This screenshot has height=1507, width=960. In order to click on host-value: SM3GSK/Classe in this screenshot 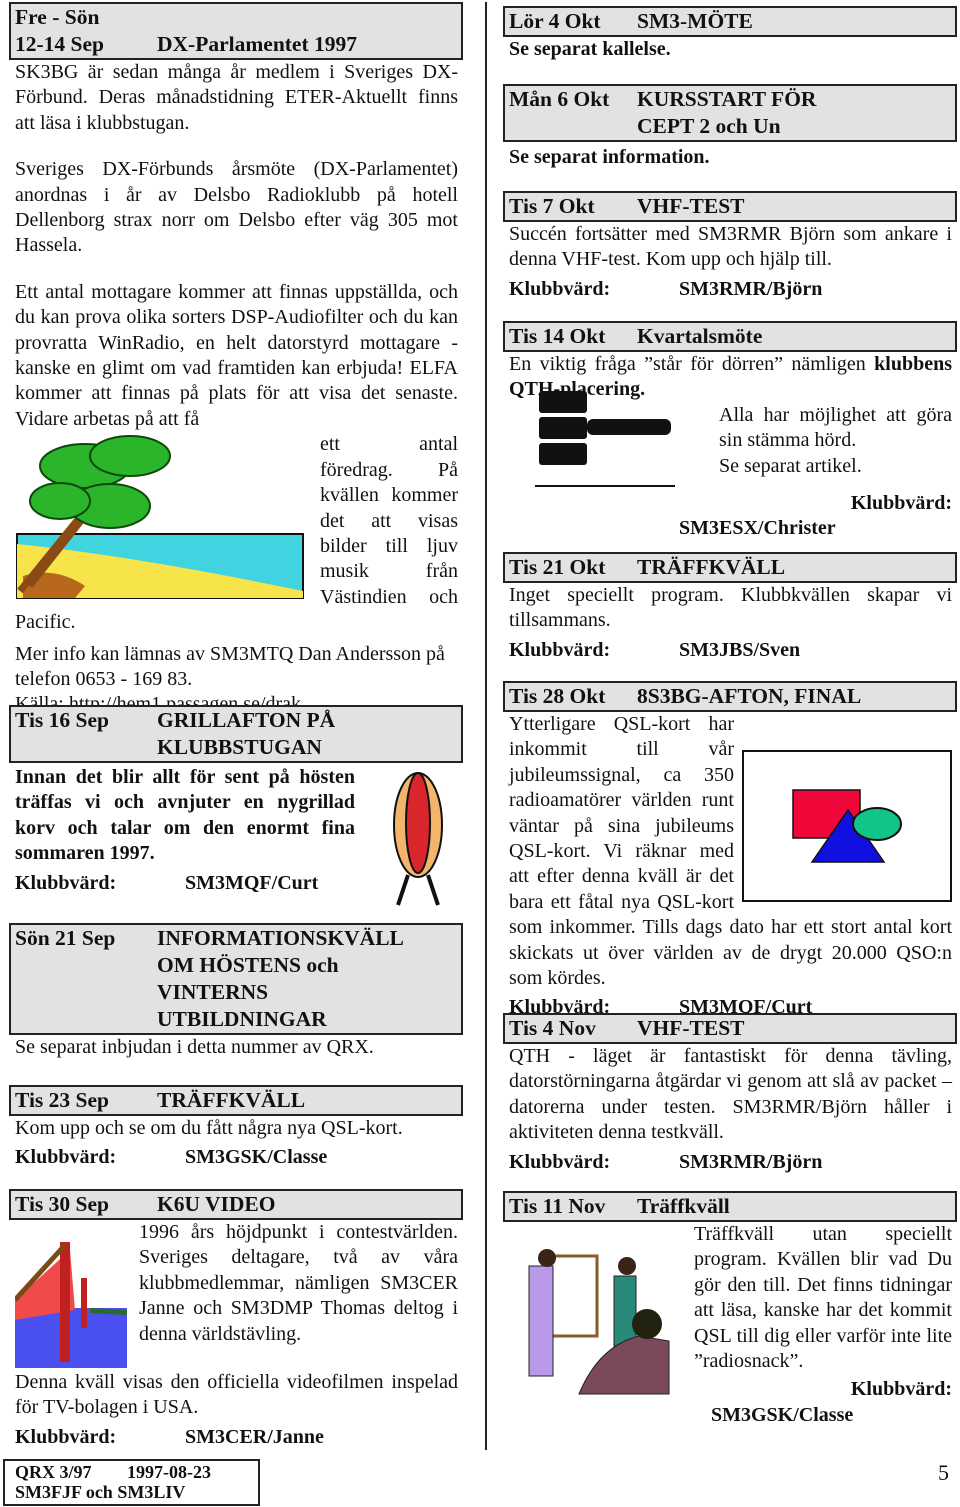, I will do `click(256, 1157)`.